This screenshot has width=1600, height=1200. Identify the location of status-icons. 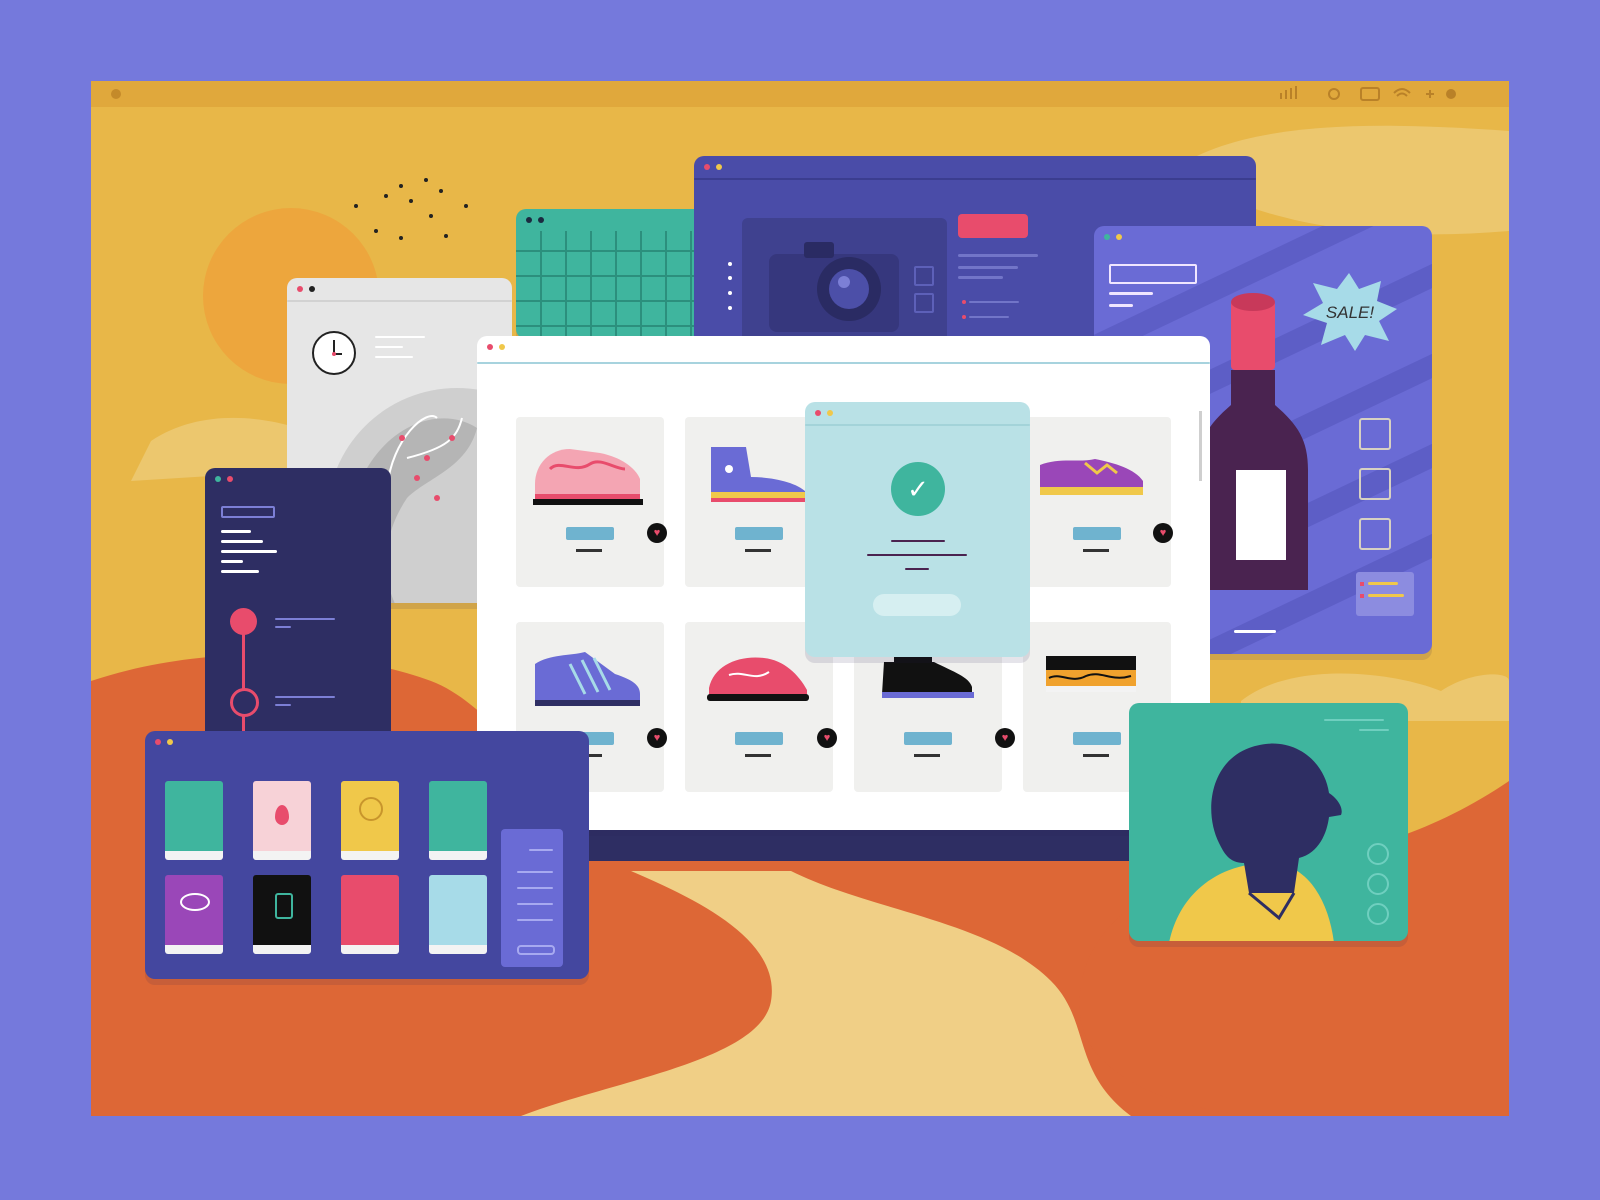
(1368, 93).